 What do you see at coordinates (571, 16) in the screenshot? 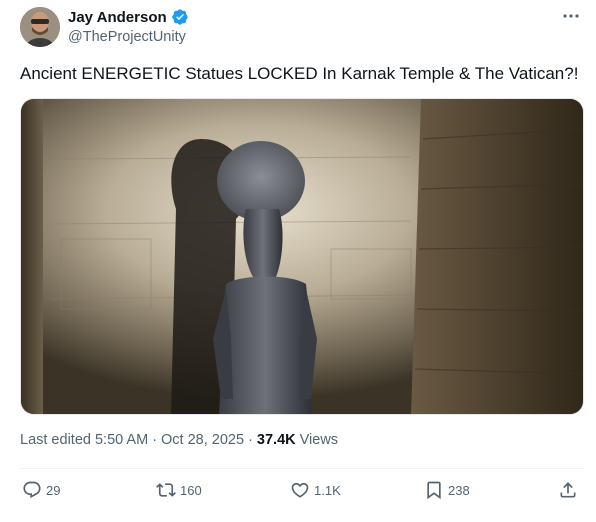
I see `more-options-icon` at bounding box center [571, 16].